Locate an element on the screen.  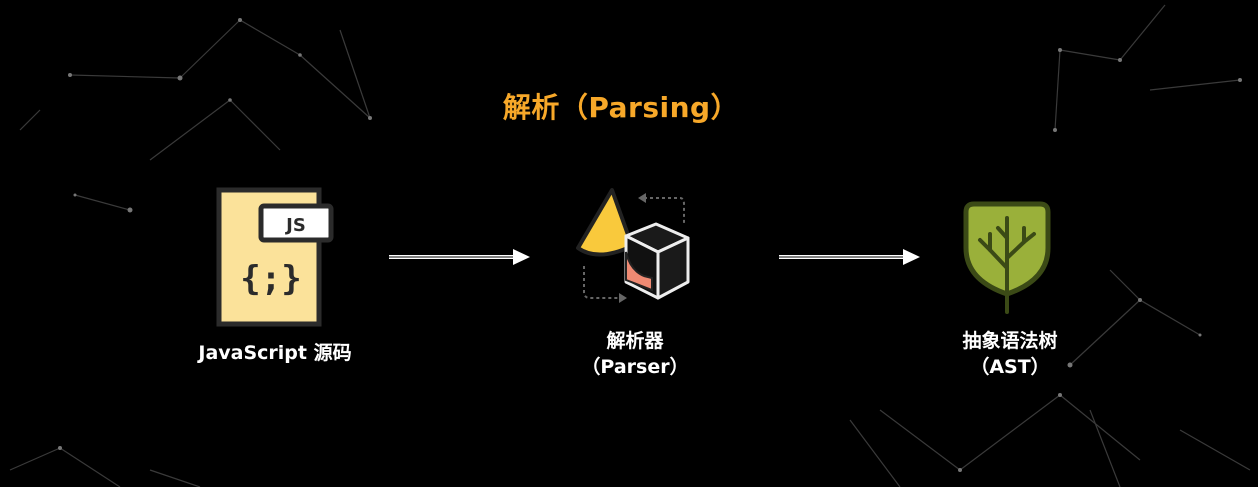
source-label: JavaScript 源码 is located at coordinates (275, 353).